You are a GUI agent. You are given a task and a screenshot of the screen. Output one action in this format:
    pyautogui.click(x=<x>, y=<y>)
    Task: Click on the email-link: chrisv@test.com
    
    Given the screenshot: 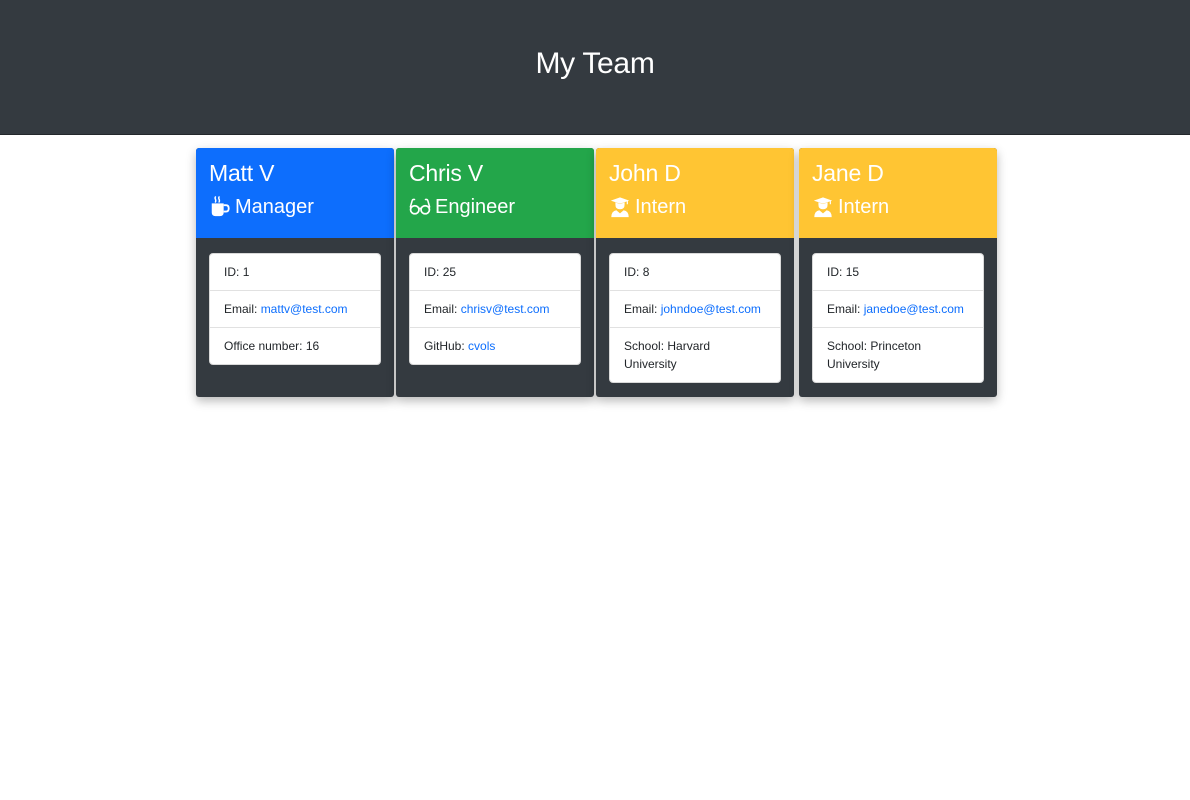 What is the action you would take?
    pyautogui.click(x=505, y=309)
    